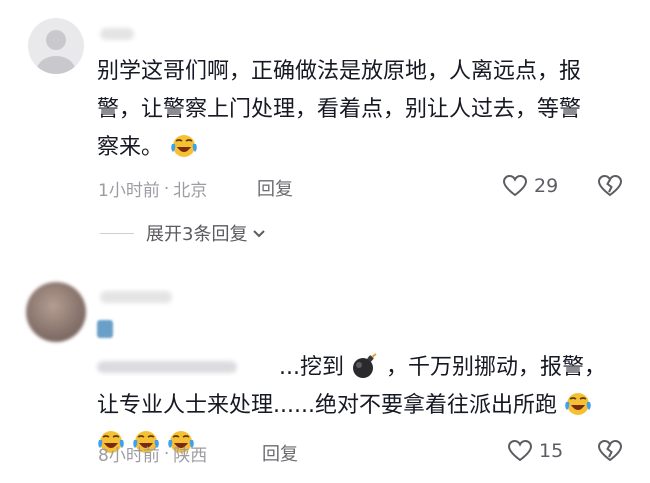 The image size is (650, 483). I want to click on comment-meta: 8小时前 · 陕西, so click(153, 454).